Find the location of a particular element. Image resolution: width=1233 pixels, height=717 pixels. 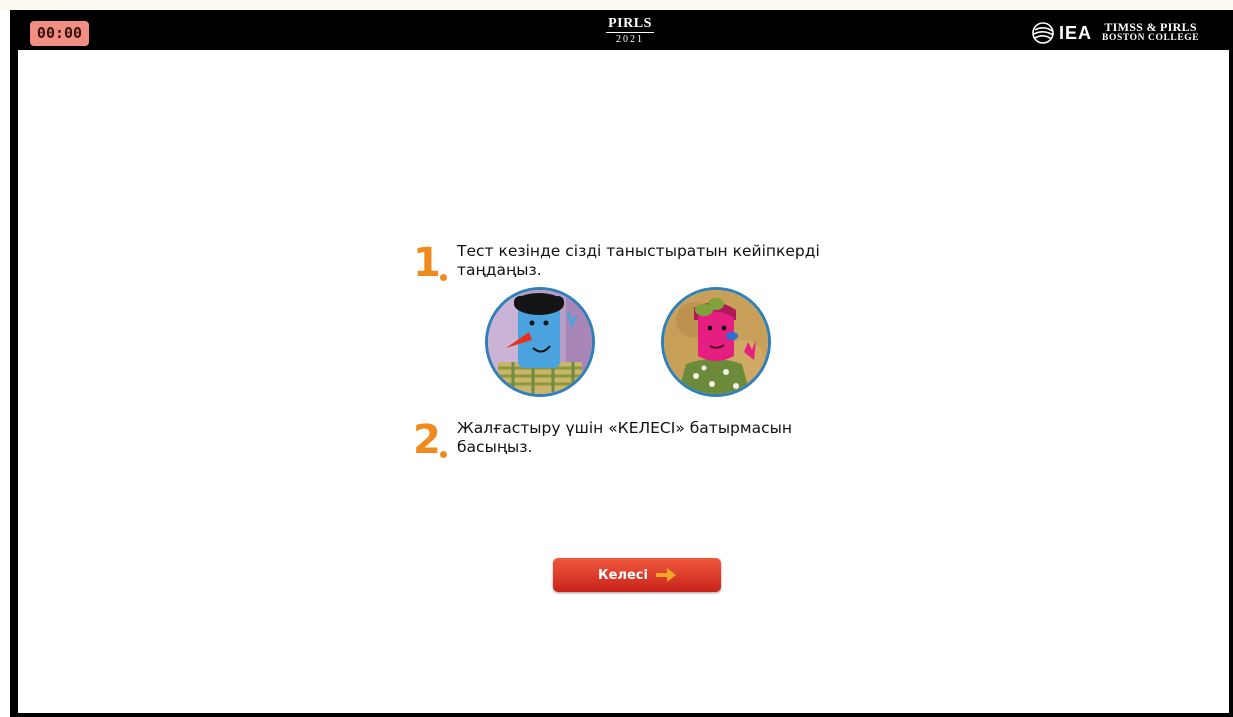

girl-character-button is located at coordinates (716, 342).